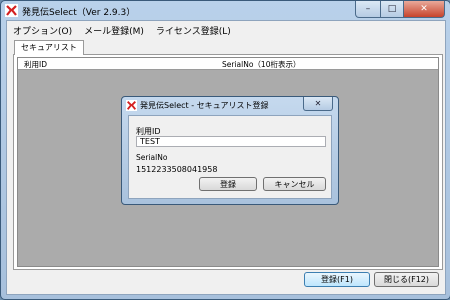 This screenshot has width=450, height=300. What do you see at coordinates (42, 29) in the screenshot?
I see `menu-option: オプション(O)` at bounding box center [42, 29].